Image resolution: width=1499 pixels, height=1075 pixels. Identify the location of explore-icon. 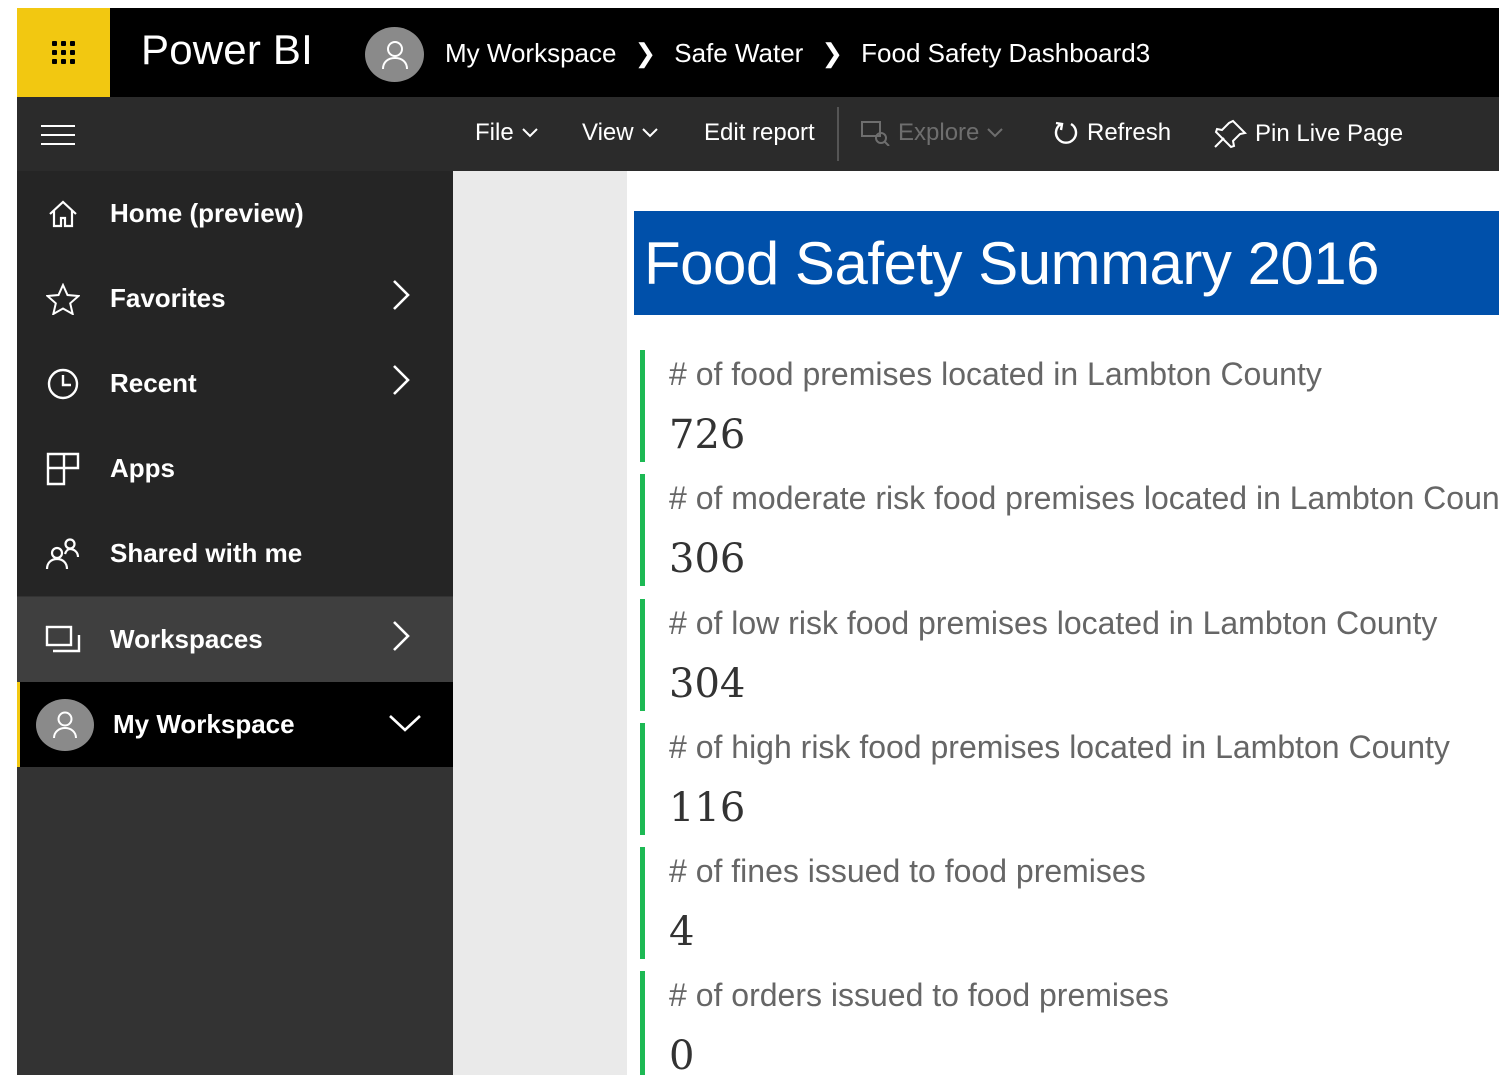
(875, 133).